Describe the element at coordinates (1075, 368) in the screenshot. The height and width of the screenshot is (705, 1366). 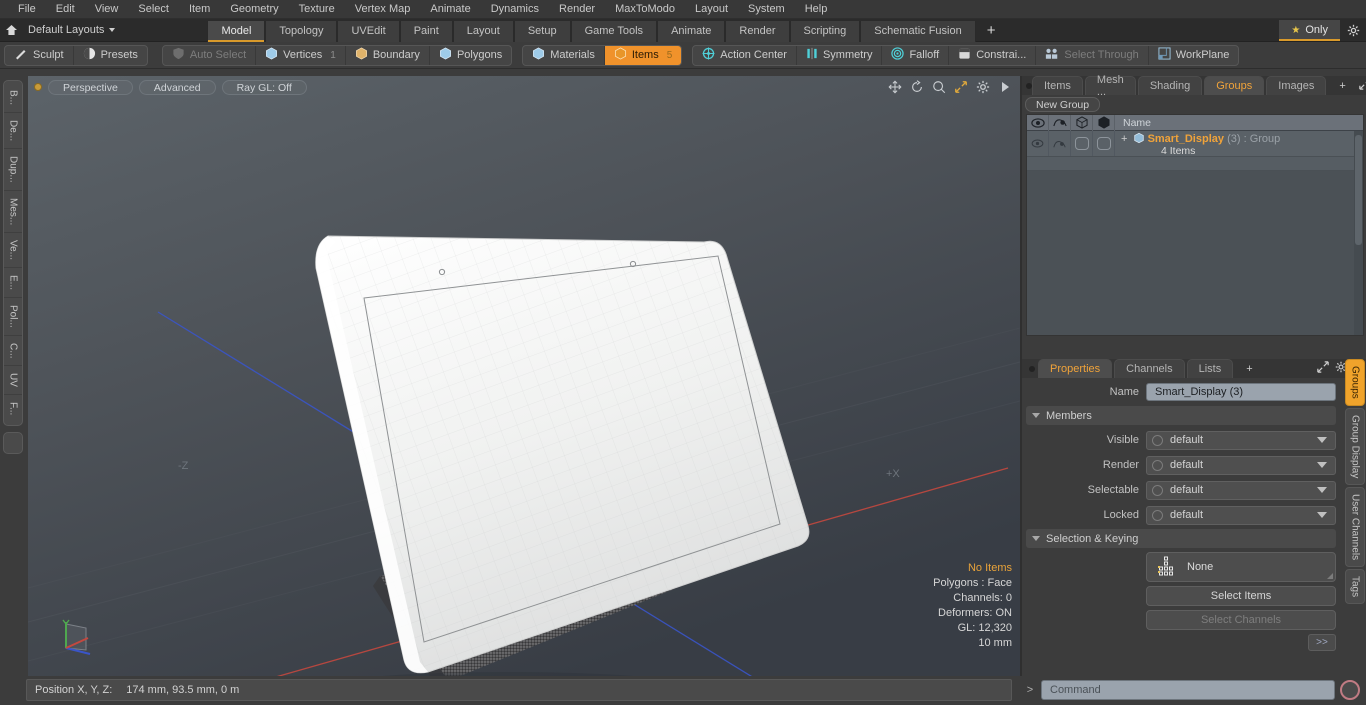
I see `tab-properties: Properties` at that location.